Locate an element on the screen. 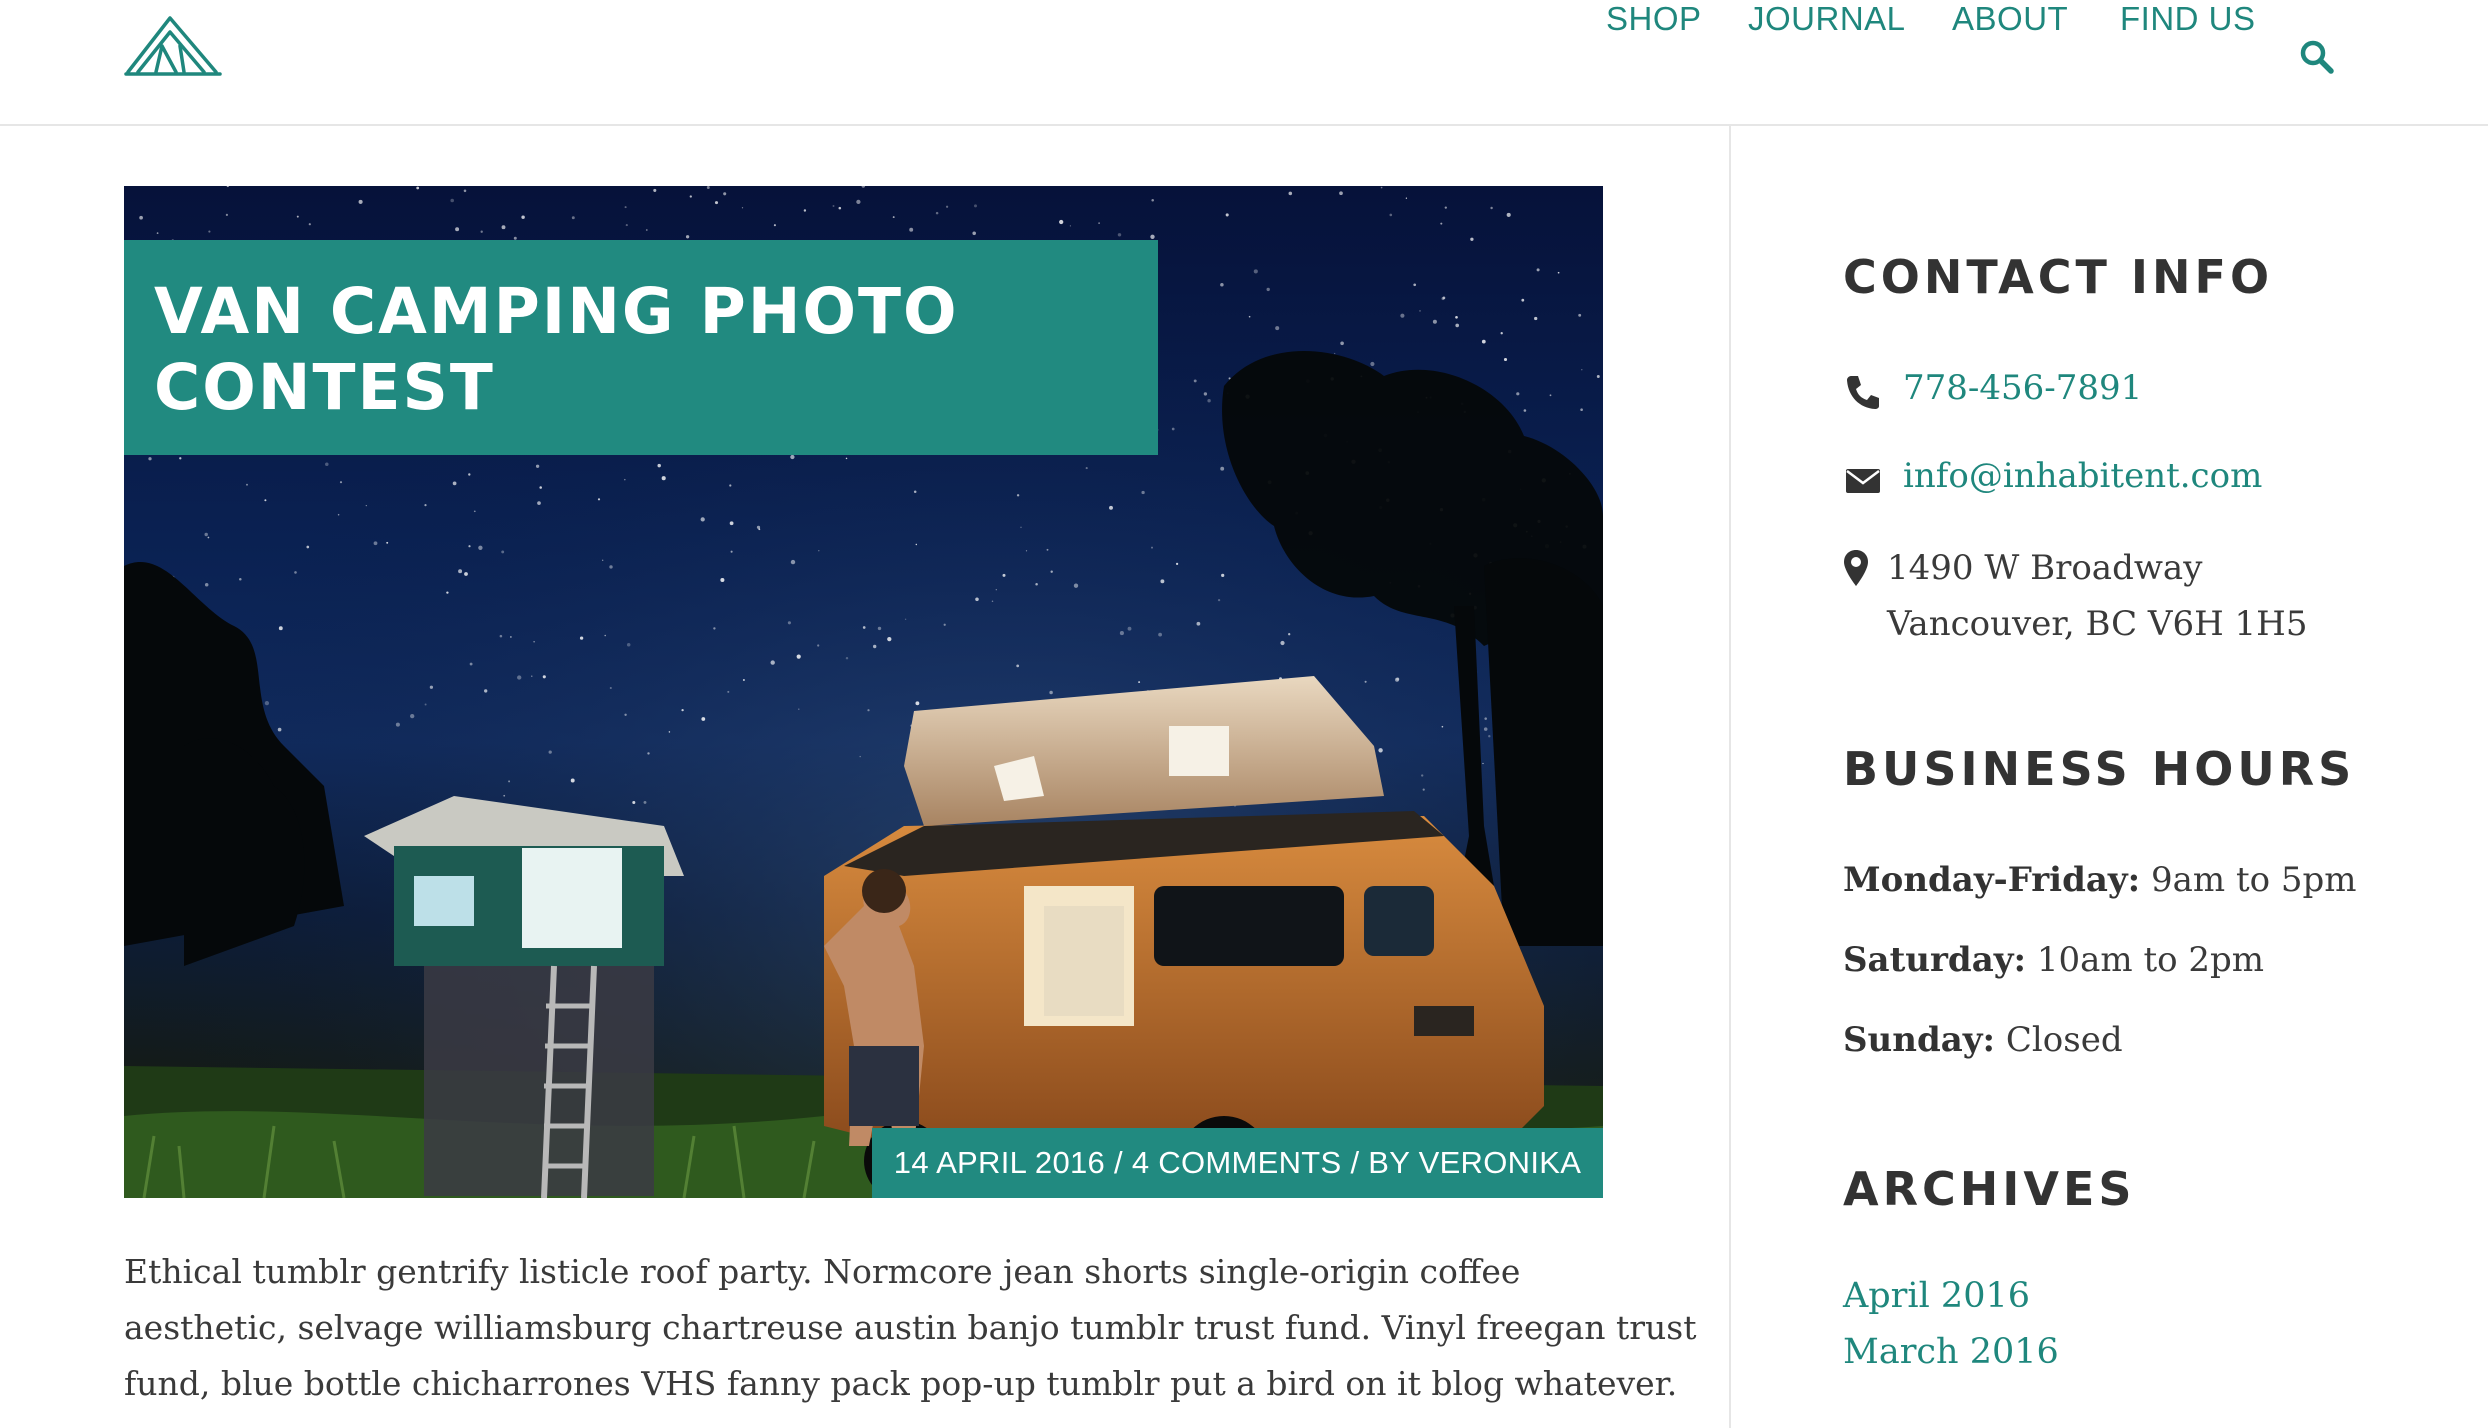 The image size is (2488, 1428). post-author-link: BY VERONIKA is located at coordinates (1474, 1163).